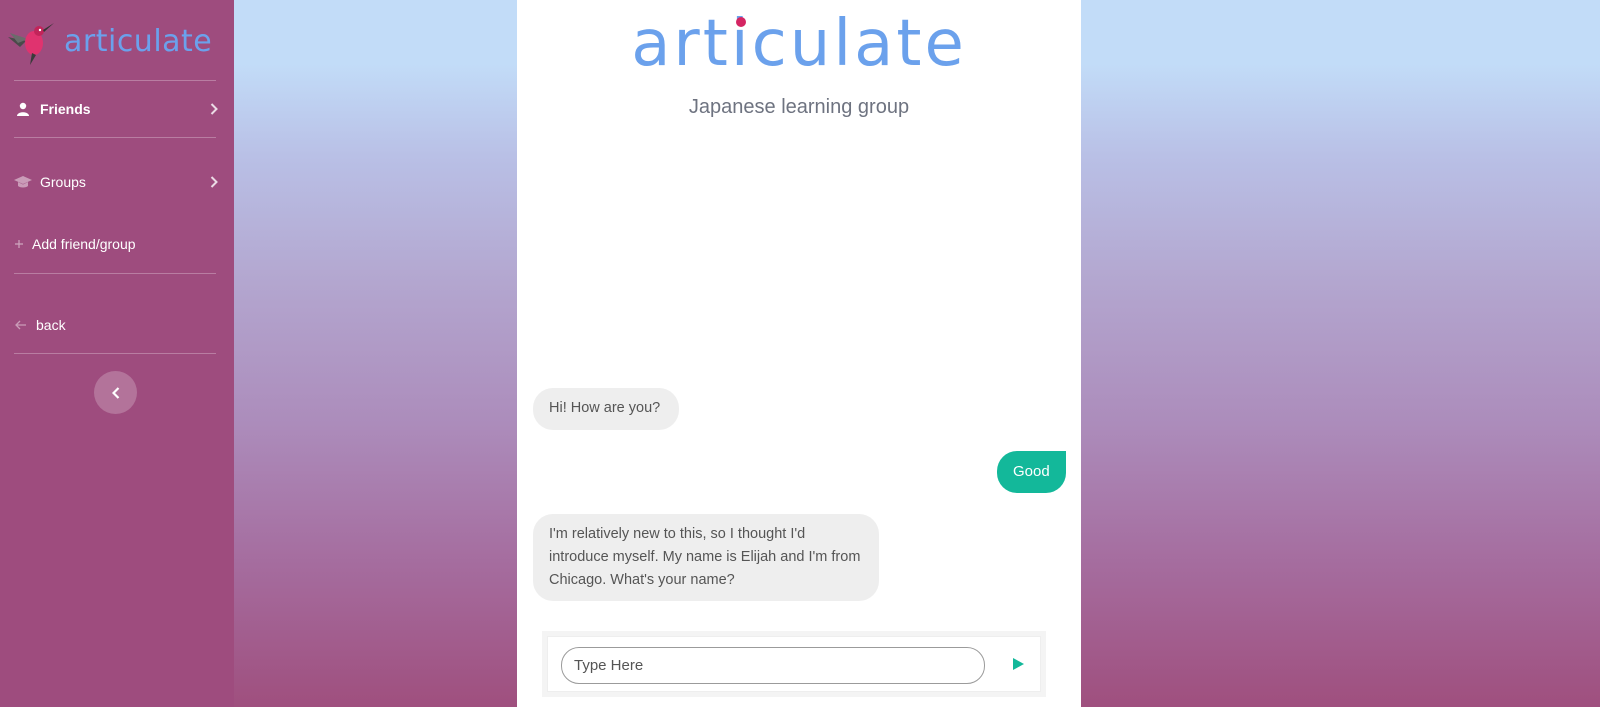 The width and height of the screenshot is (1600, 707). I want to click on sidebar-item-friends: Friends, so click(116, 109).